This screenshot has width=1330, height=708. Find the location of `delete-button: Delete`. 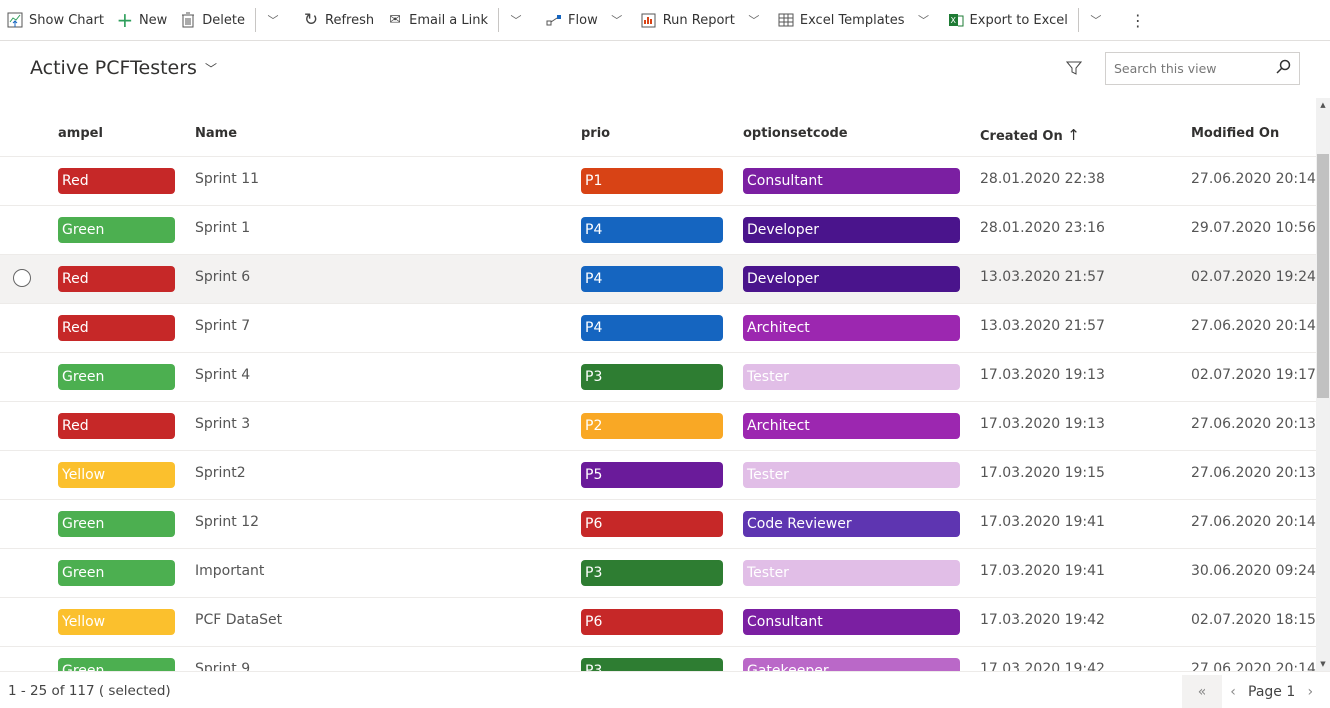

delete-button: Delete is located at coordinates (212, 20).